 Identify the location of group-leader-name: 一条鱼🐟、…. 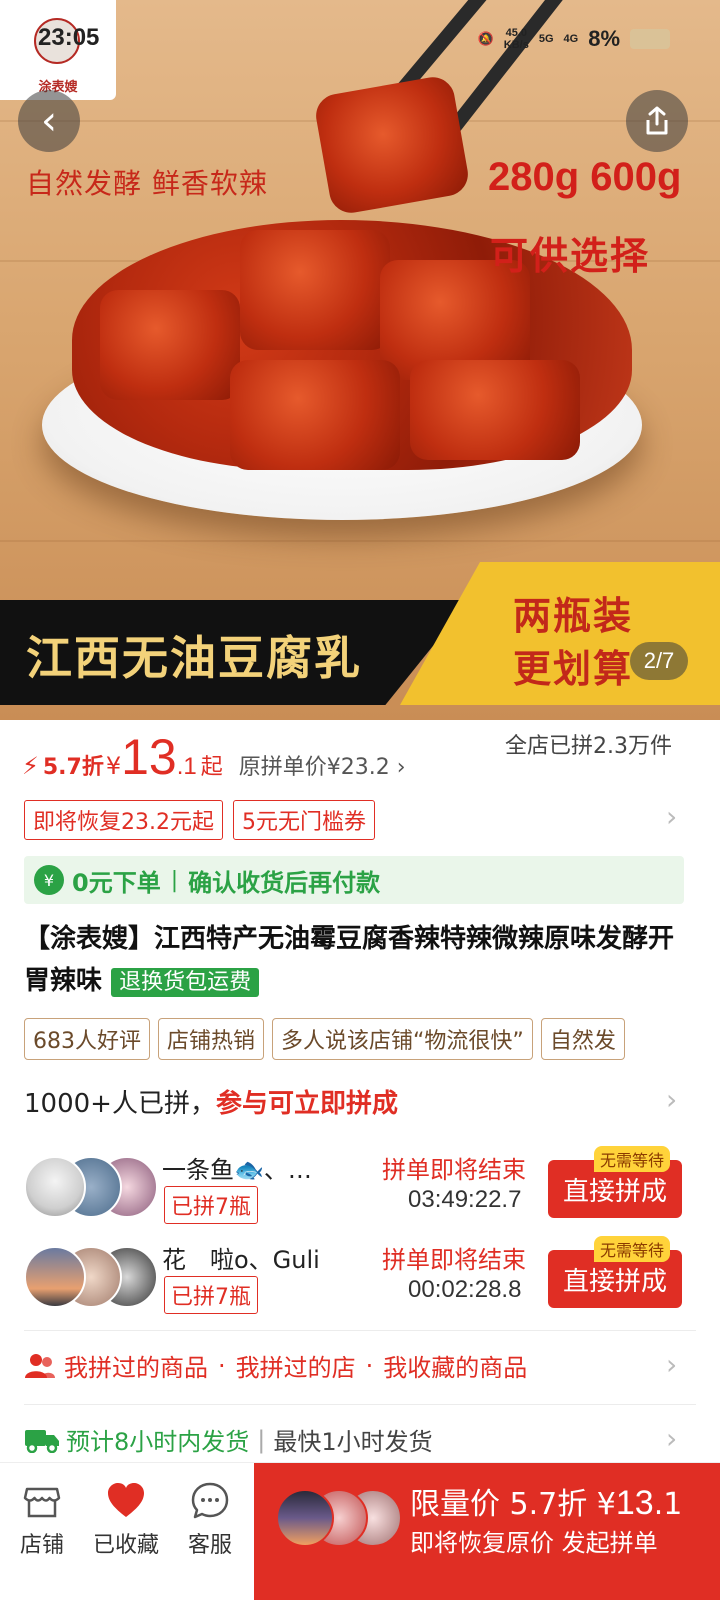
(237, 1170).